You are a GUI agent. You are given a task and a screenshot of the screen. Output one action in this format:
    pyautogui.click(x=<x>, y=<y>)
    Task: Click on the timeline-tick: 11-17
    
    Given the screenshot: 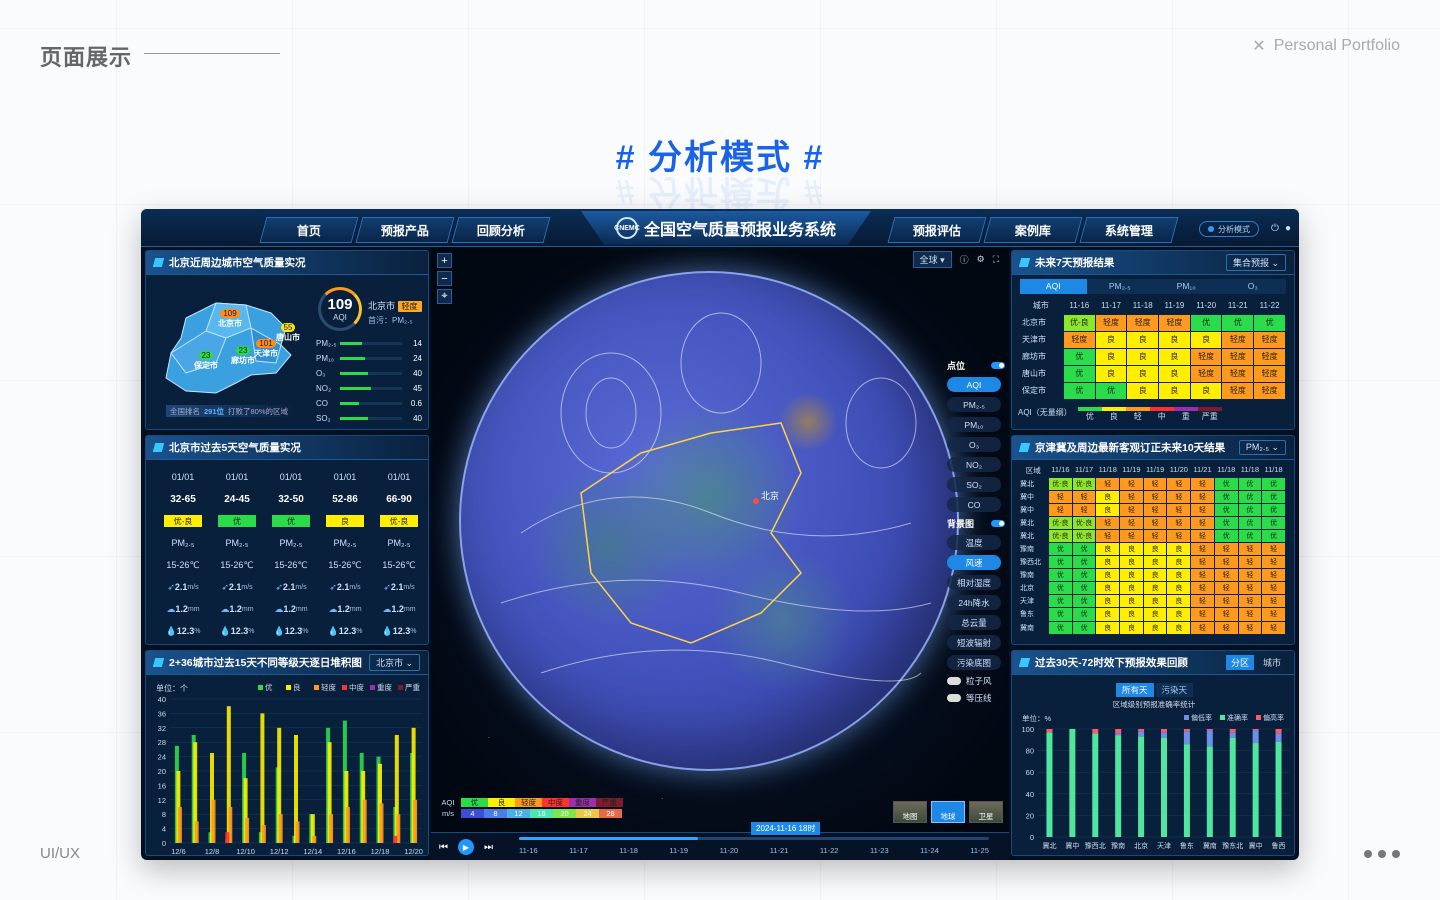 What is the action you would take?
    pyautogui.click(x=578, y=850)
    